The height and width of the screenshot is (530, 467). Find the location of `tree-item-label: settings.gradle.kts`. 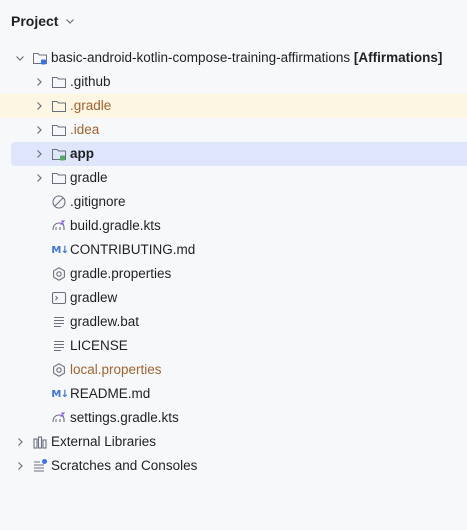

tree-item-label: settings.gradle.kts is located at coordinates (124, 417).